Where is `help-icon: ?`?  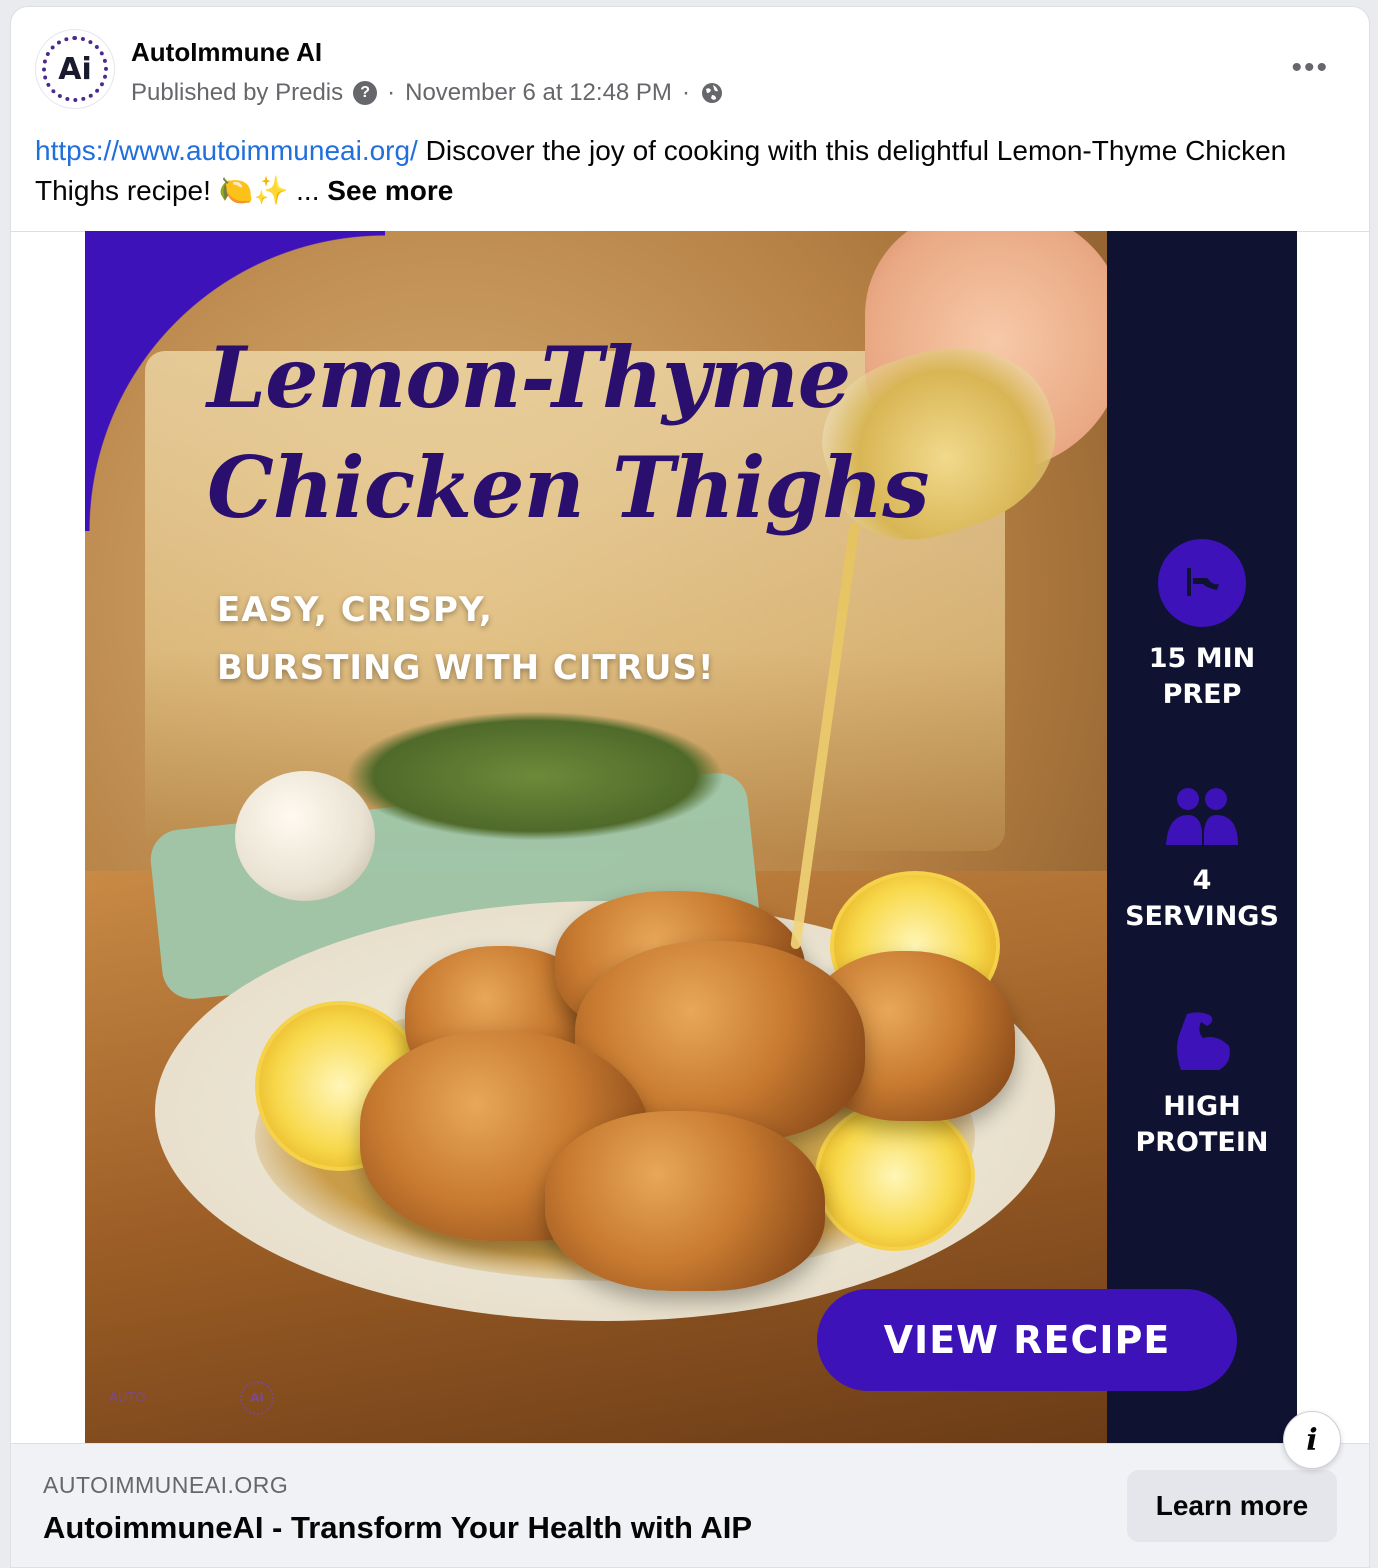
help-icon: ? is located at coordinates (365, 93).